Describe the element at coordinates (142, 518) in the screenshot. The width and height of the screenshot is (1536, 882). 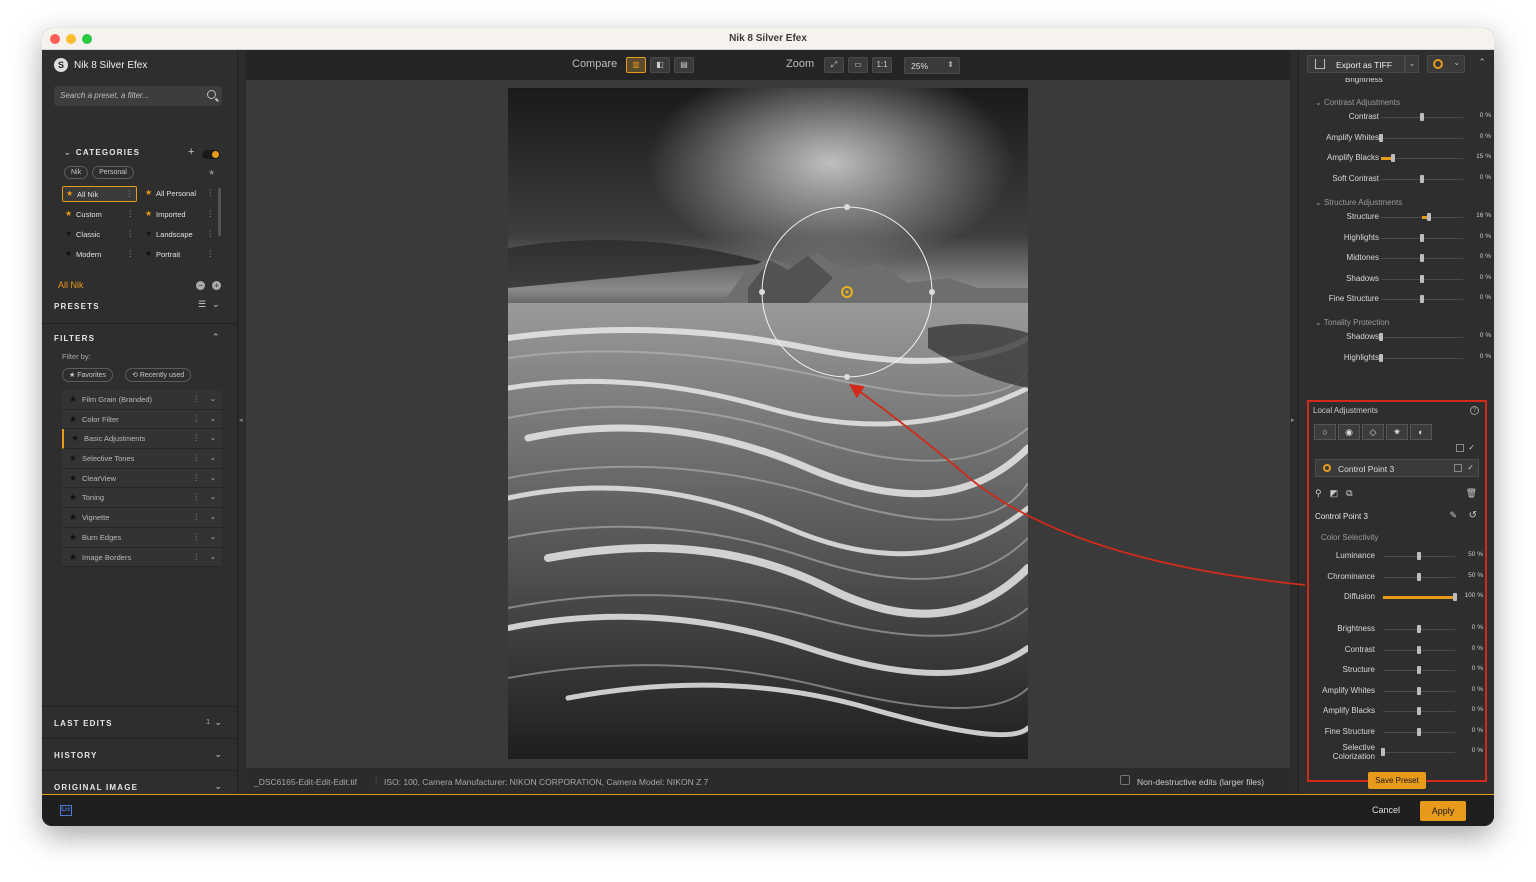
I see `filter-vignette: ★ Vignette ⋮ ⌄` at that location.